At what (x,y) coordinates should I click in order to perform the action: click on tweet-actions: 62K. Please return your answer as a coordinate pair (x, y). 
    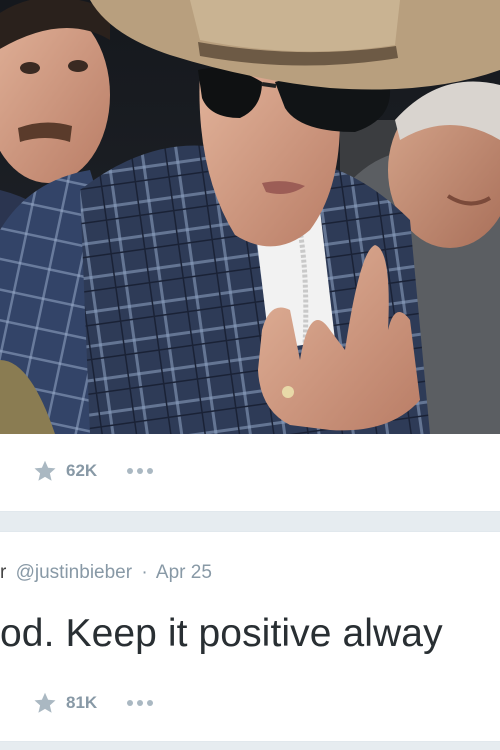
    Looking at the image, I should click on (93, 471).